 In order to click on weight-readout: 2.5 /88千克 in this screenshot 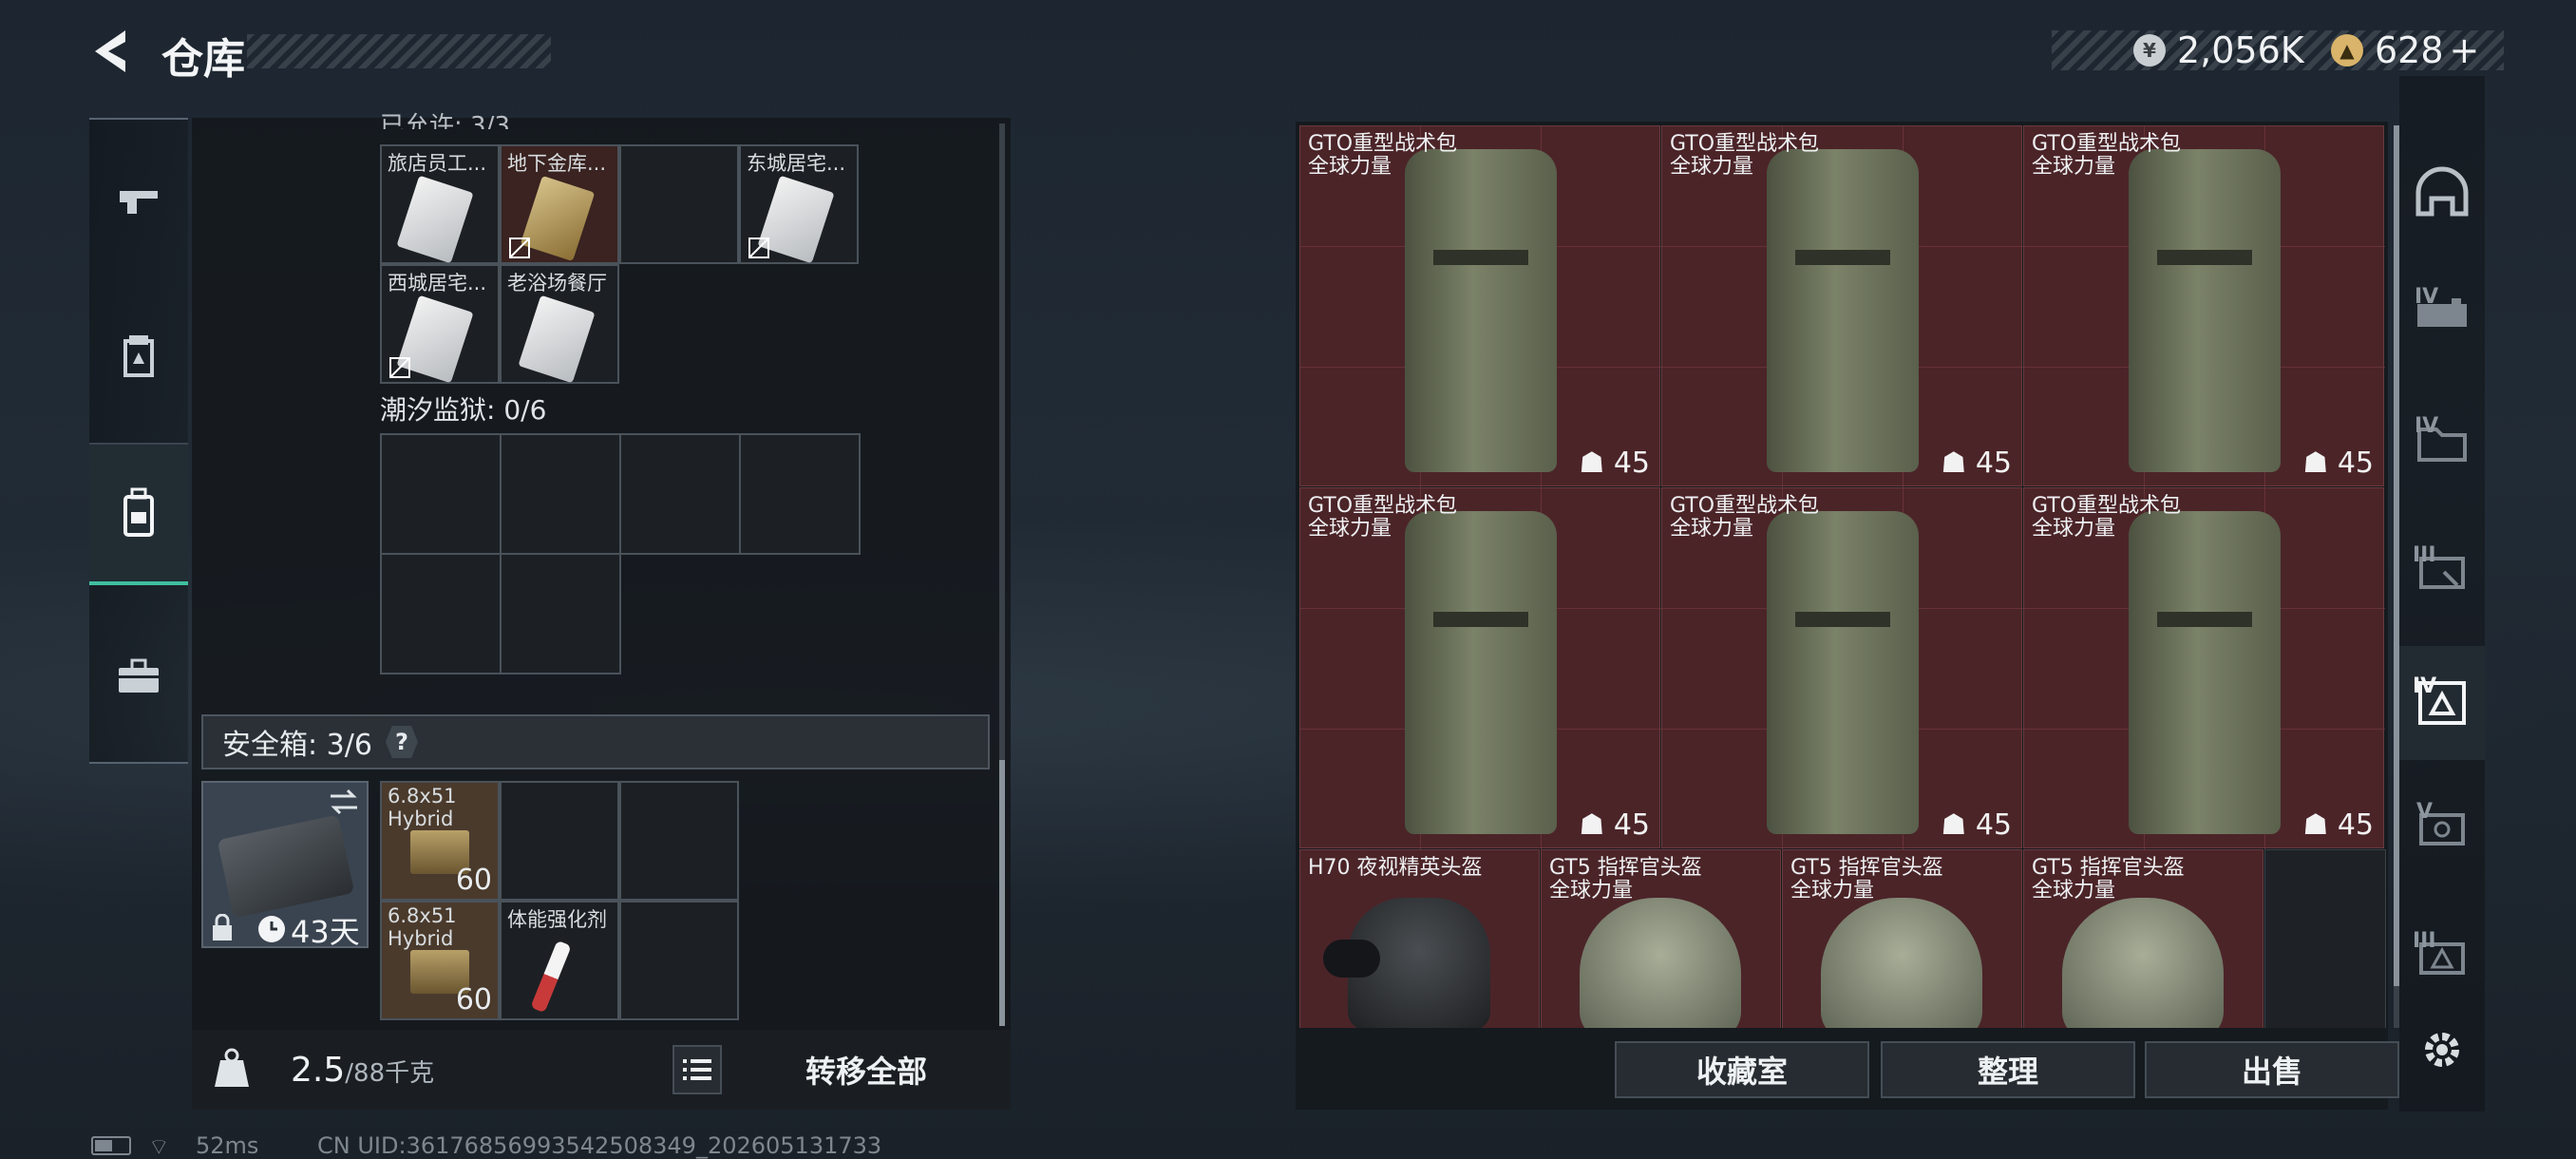, I will do `click(362, 1070)`.